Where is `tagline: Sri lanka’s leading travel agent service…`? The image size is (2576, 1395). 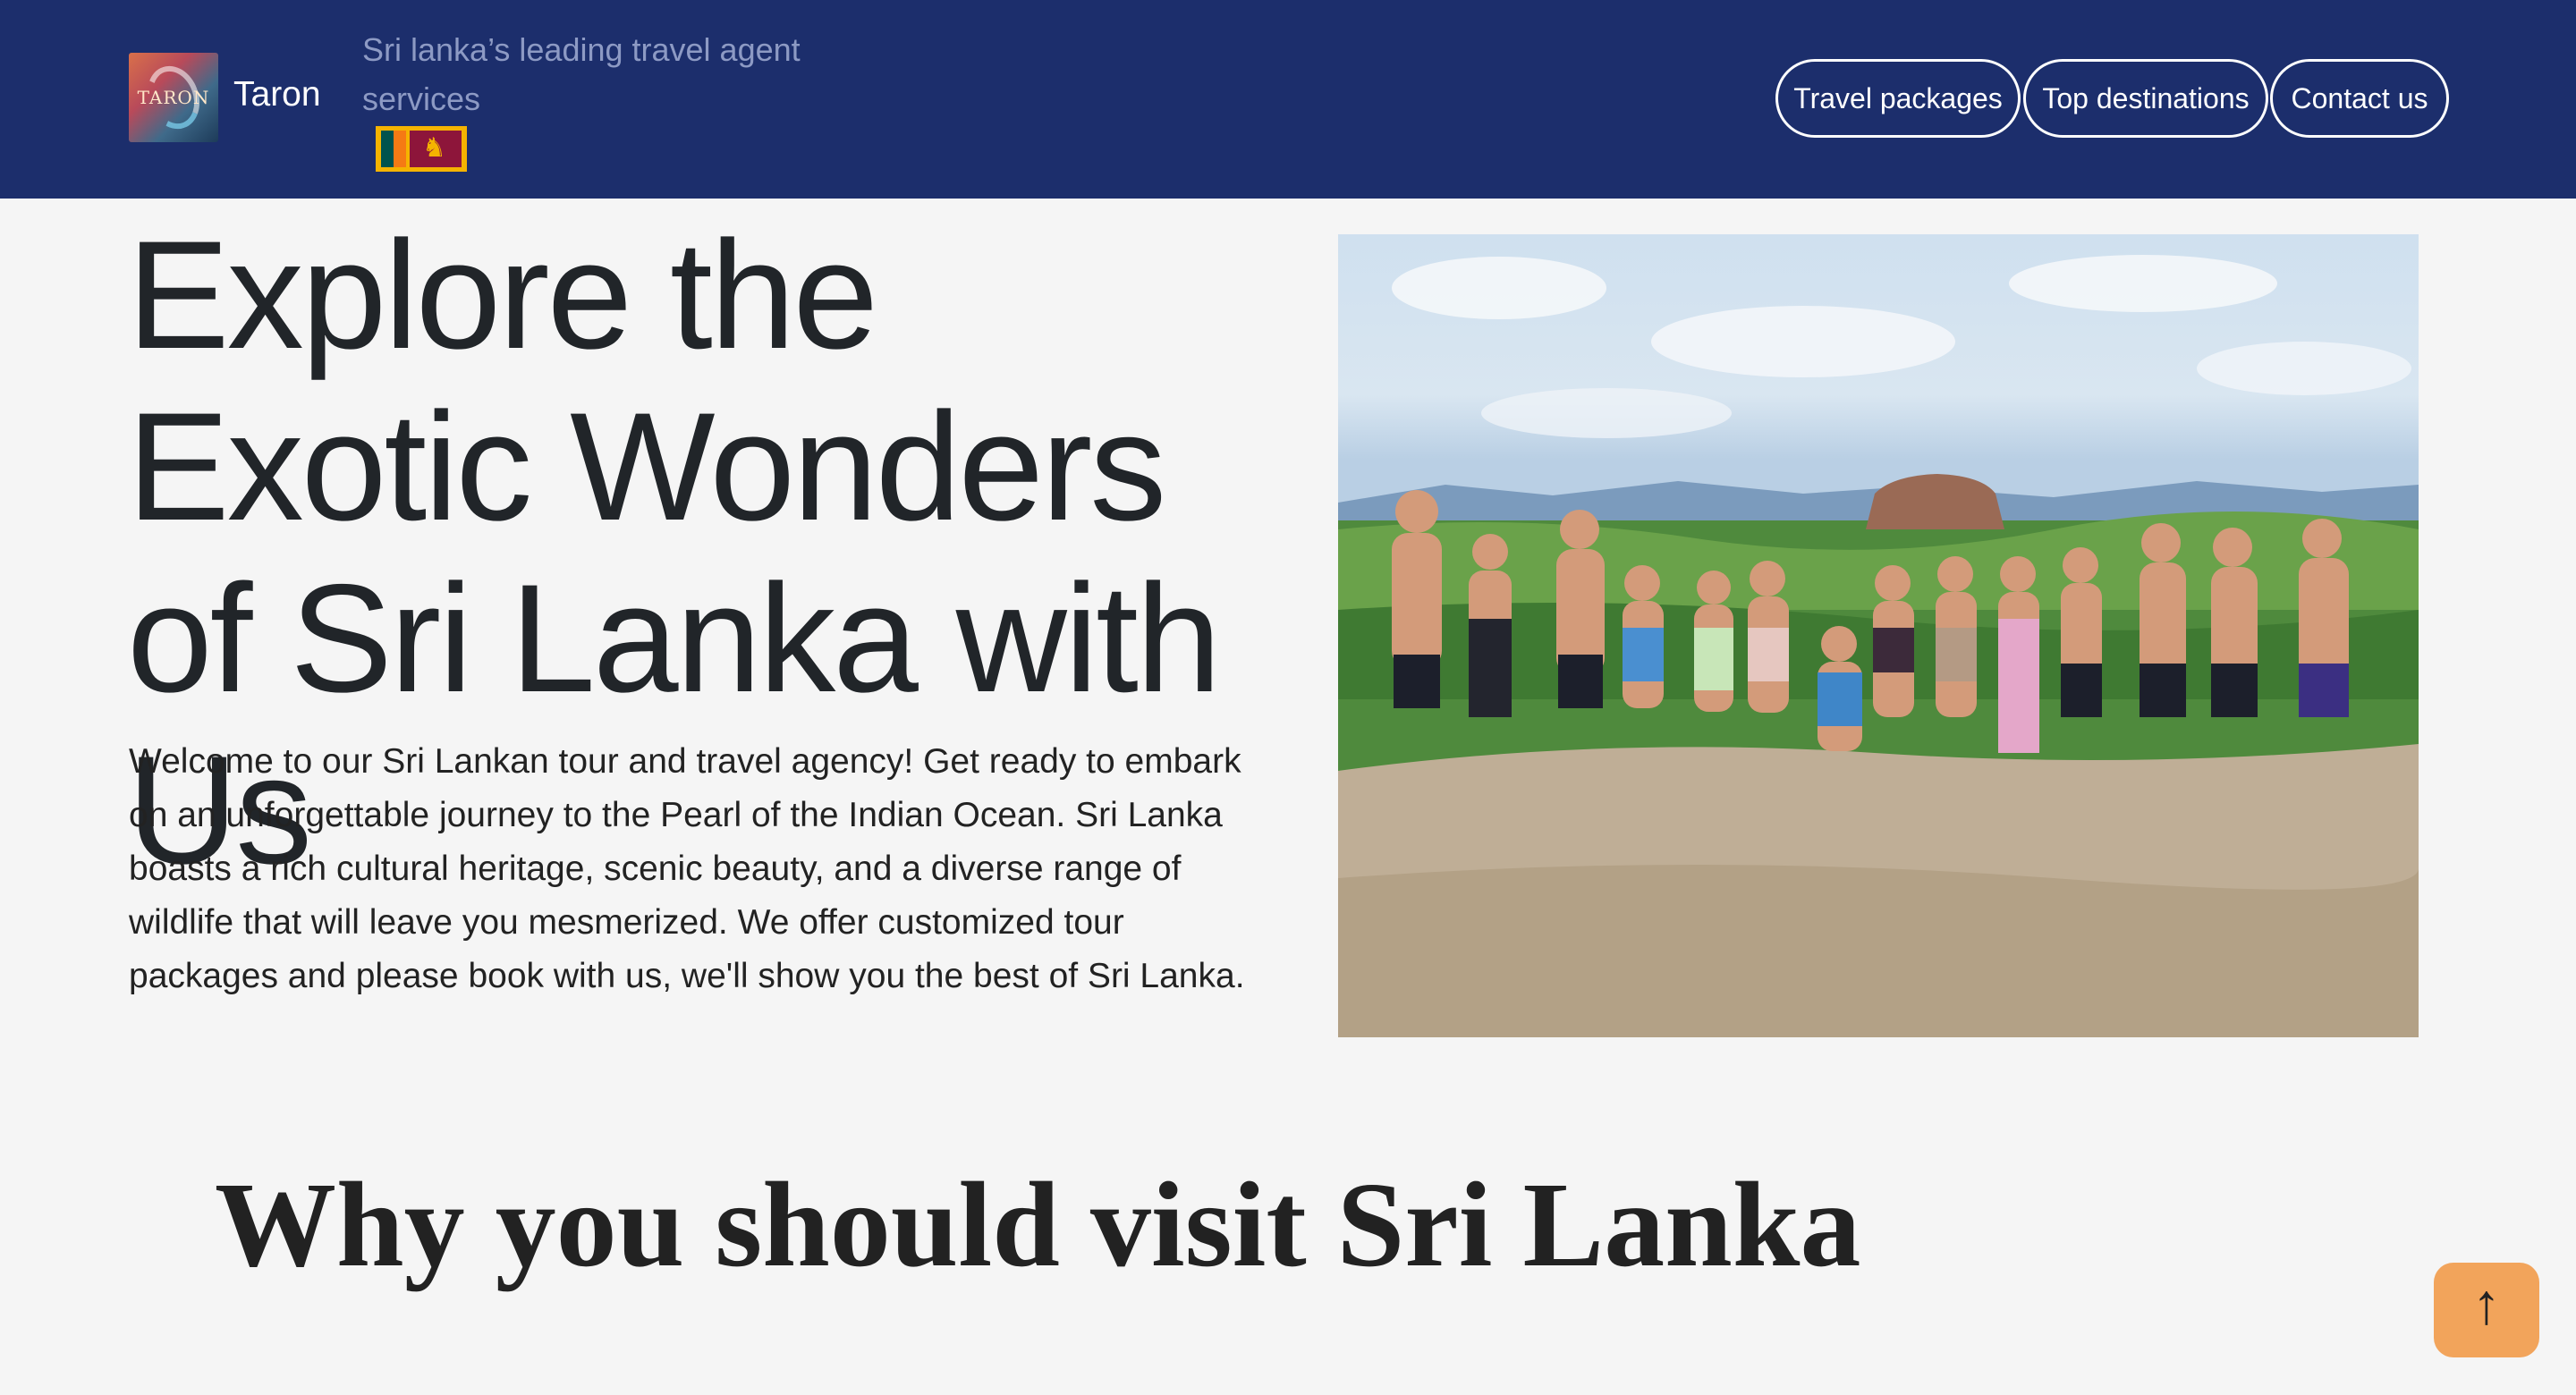
tagline: Sri lanka’s leading travel agent service… is located at coordinates (581, 74).